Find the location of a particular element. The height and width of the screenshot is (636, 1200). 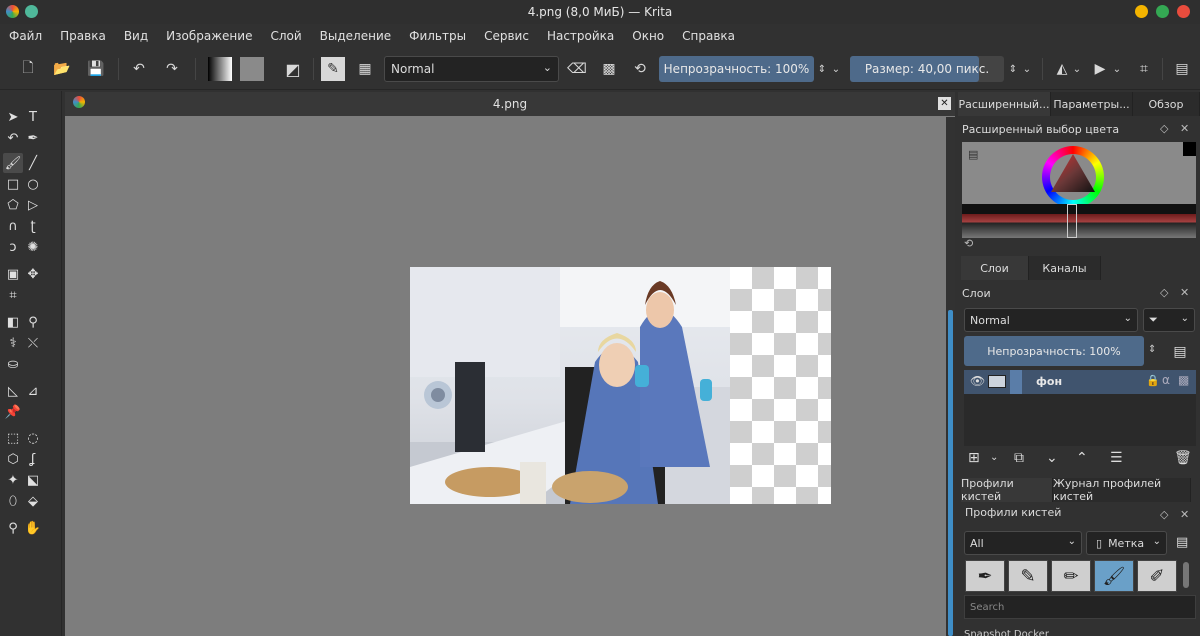

scrollbar-thumb is located at coordinates (950, 473).